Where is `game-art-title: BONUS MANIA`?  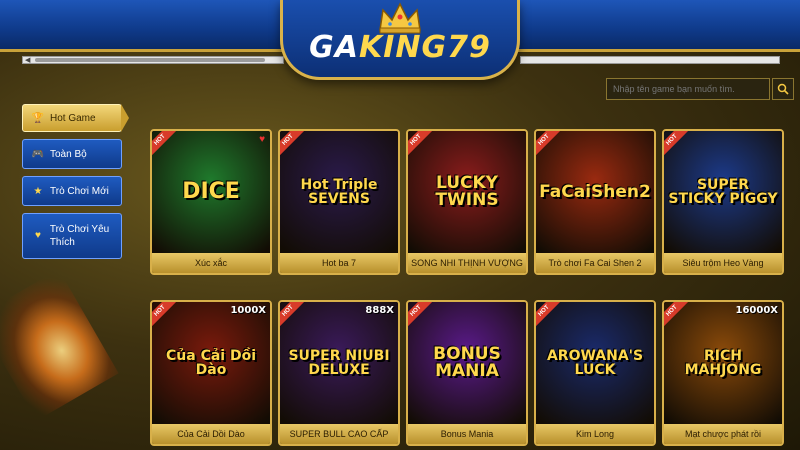
game-art-title: BONUS MANIA is located at coordinates (467, 362).